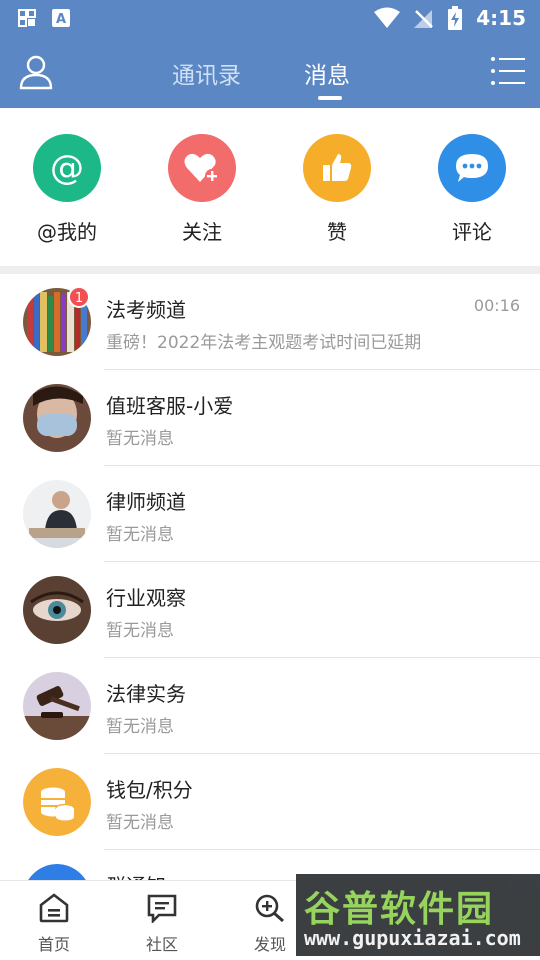  I want to click on apps-notification-icon, so click(27, 18).